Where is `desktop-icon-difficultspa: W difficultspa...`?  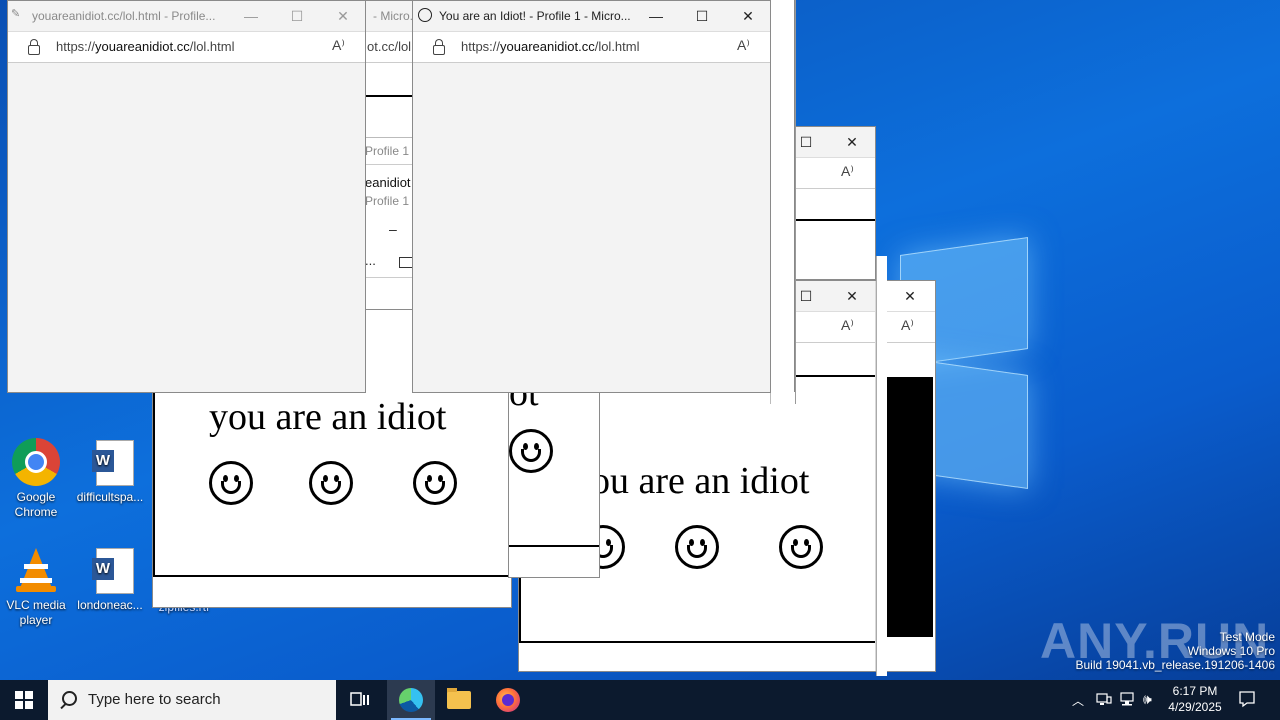 desktop-icon-difficultspa: W difficultspa... is located at coordinates (110, 471).